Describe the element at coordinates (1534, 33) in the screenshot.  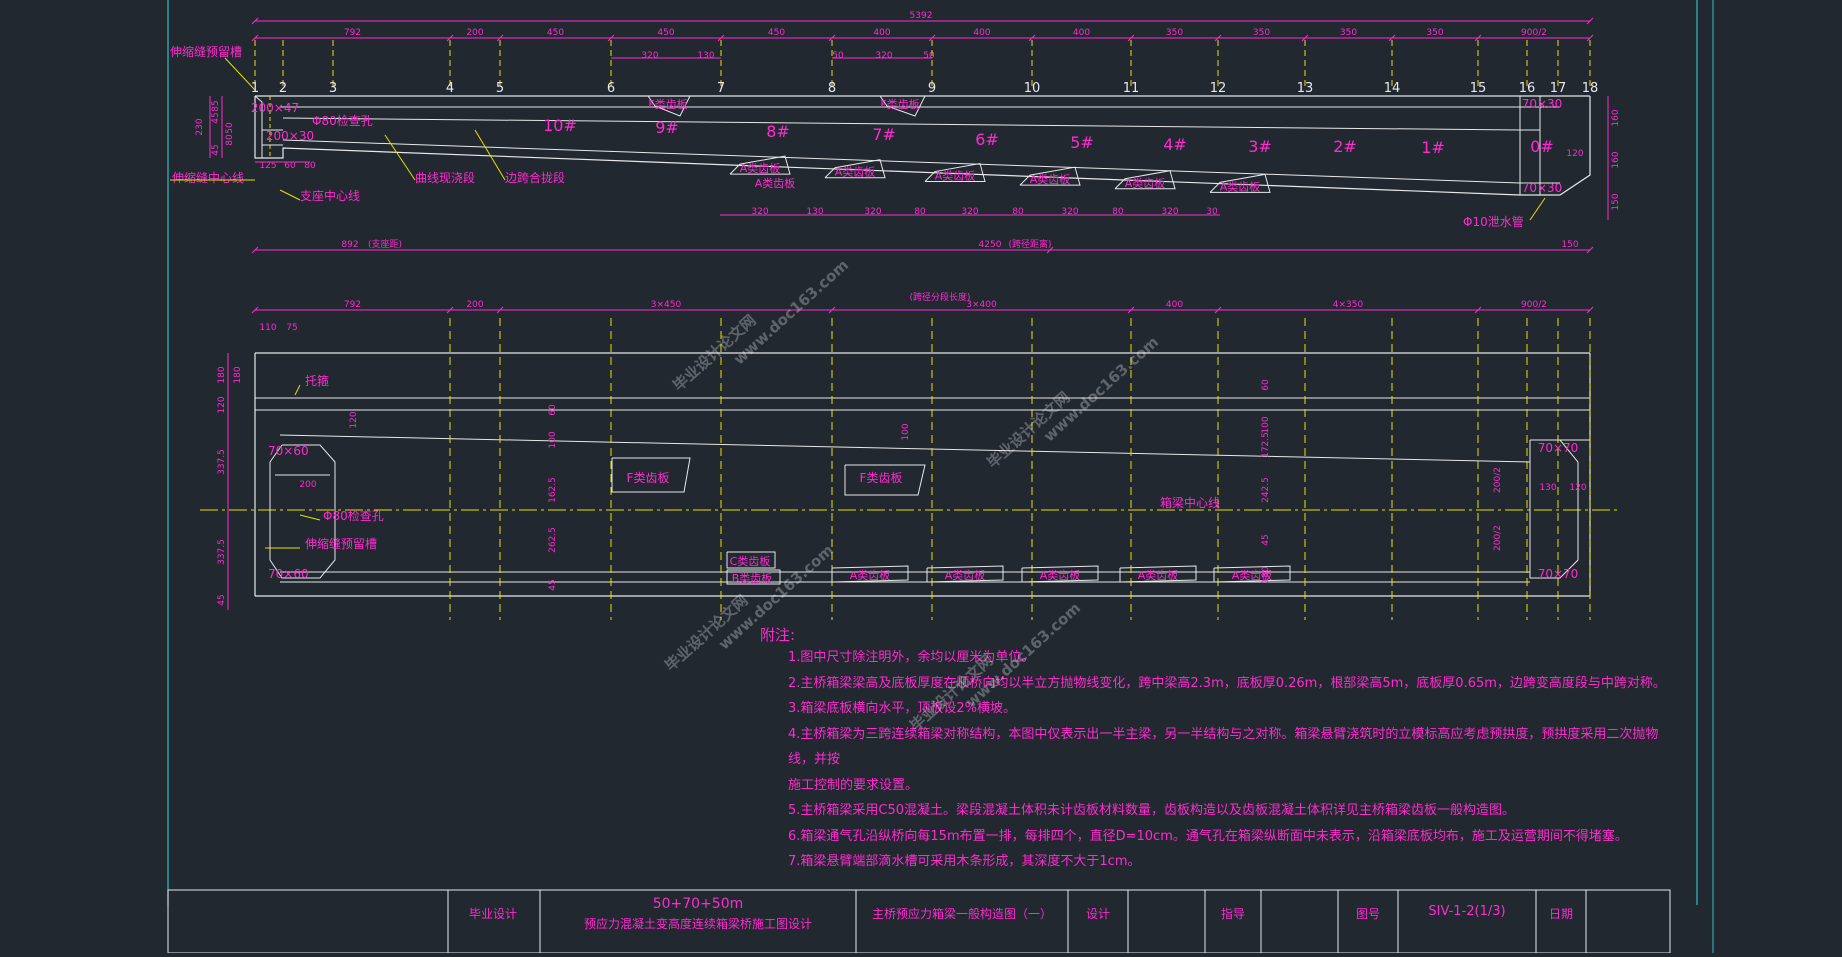
I see `dim-segment: 900/2` at that location.